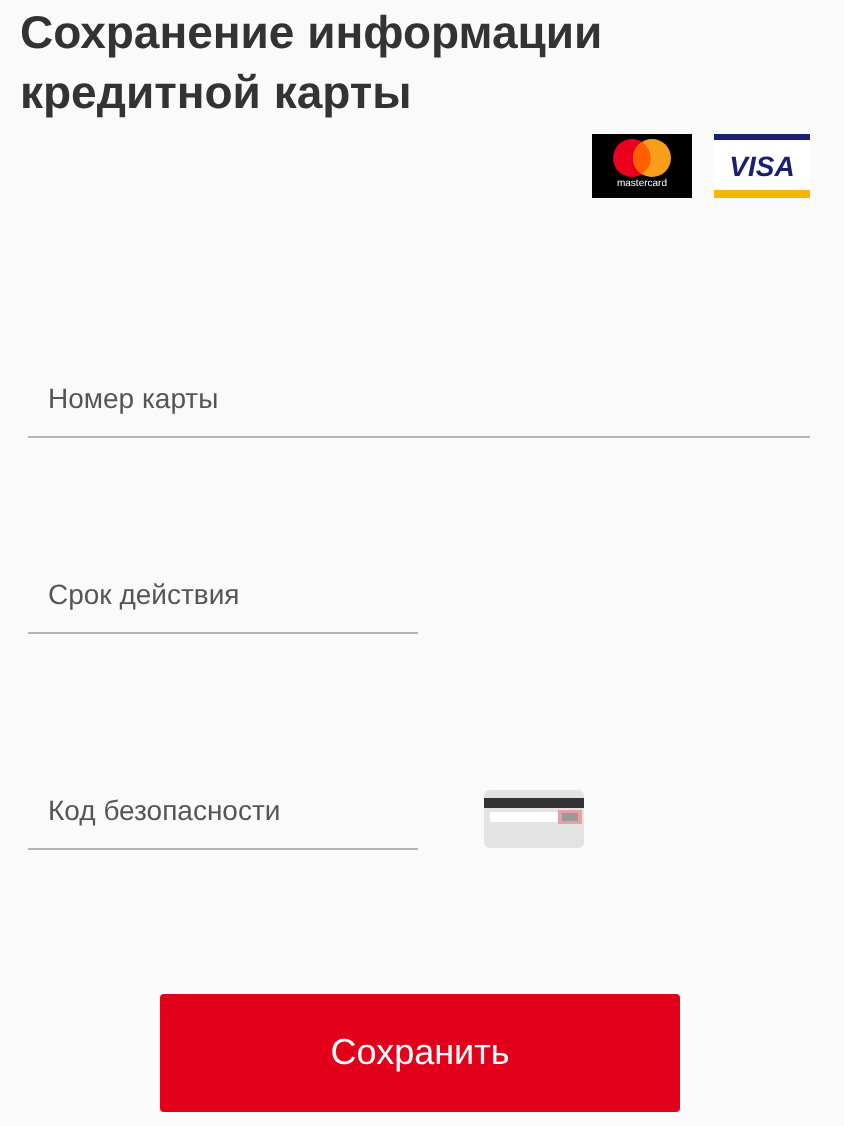  Describe the element at coordinates (223, 594) in the screenshot. I see `expiry-field: Срок действия` at that location.